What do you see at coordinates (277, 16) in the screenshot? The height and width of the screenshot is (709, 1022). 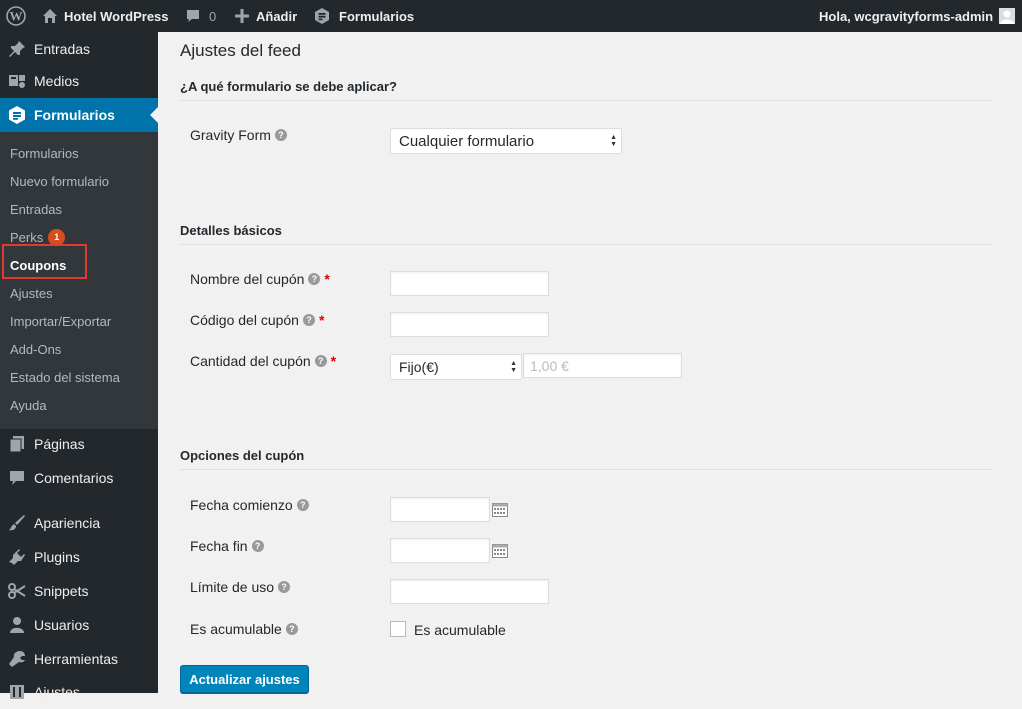 I see `new-label: Añadir` at bounding box center [277, 16].